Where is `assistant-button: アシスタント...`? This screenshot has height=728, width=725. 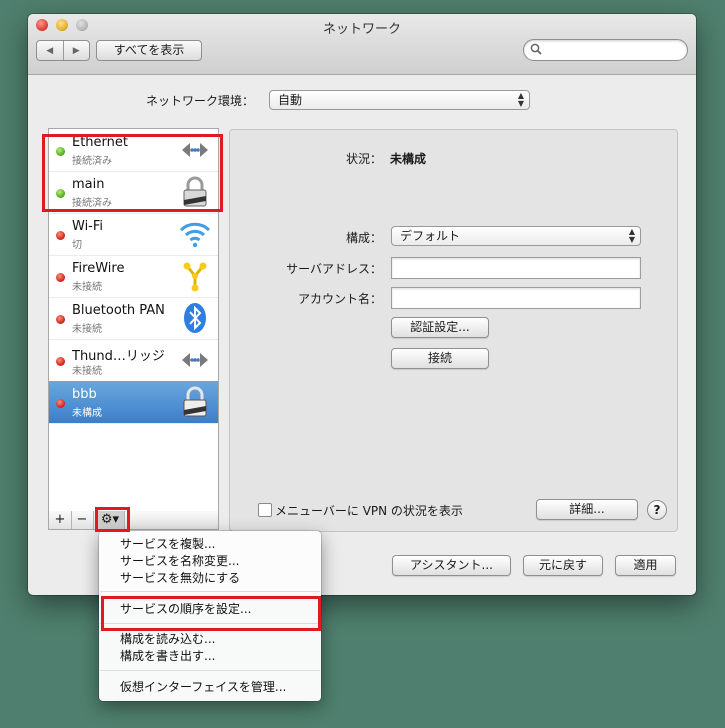 assistant-button: アシスタント... is located at coordinates (451, 565).